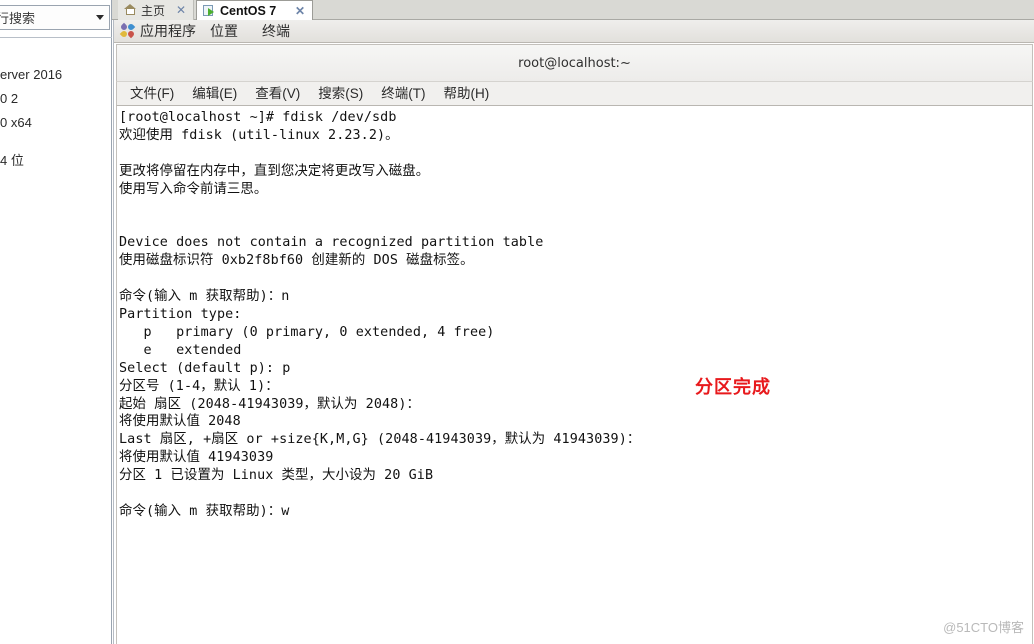  Describe the element at coordinates (130, 10) in the screenshot. I see `home-icon` at that location.